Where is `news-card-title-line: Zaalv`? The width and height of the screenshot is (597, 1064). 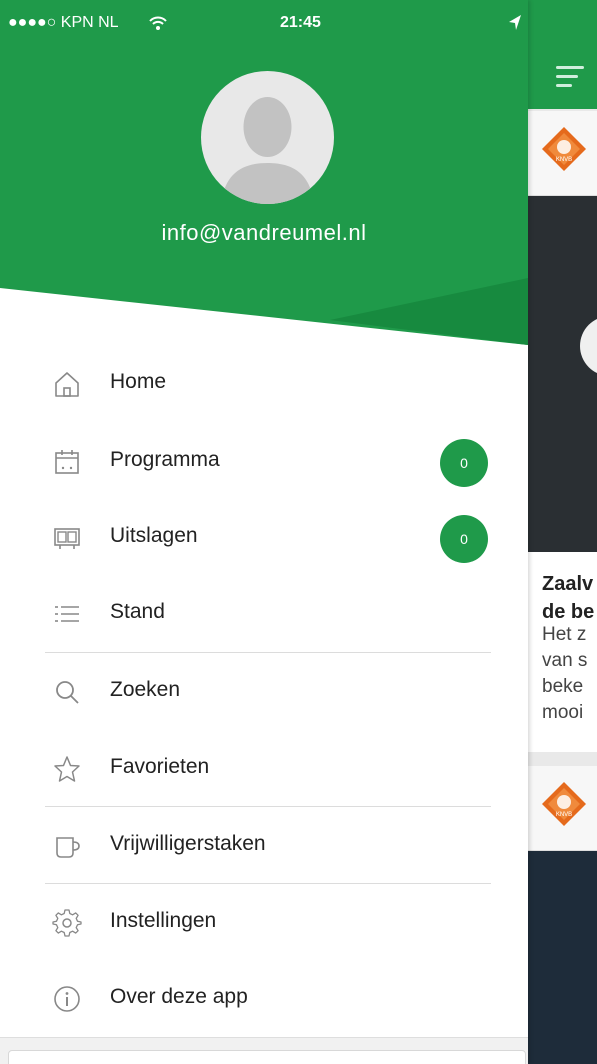
news-card-title-line: Zaalv is located at coordinates (568, 584).